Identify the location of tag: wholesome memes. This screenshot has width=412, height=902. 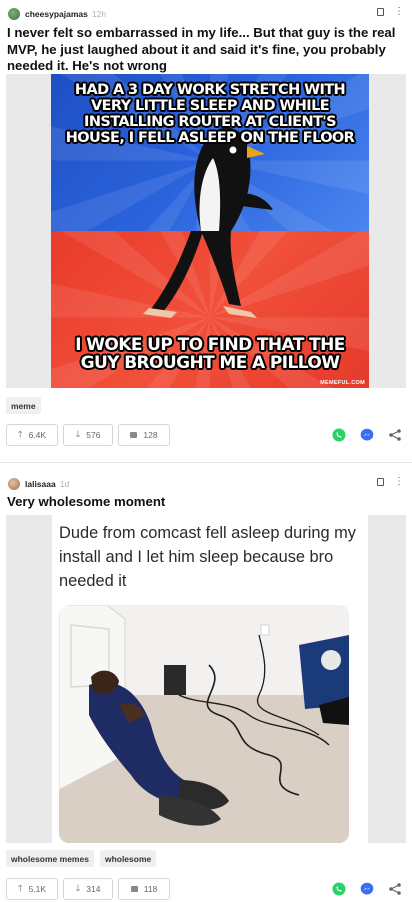
(50, 858).